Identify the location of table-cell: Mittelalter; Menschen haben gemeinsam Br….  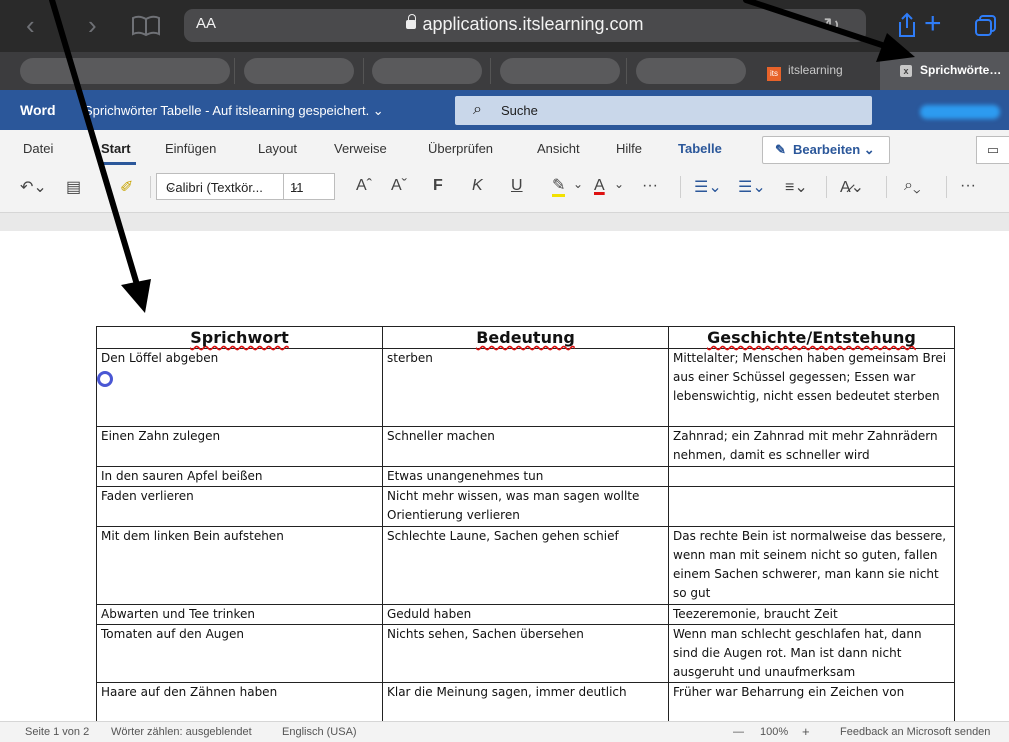
(811, 387).